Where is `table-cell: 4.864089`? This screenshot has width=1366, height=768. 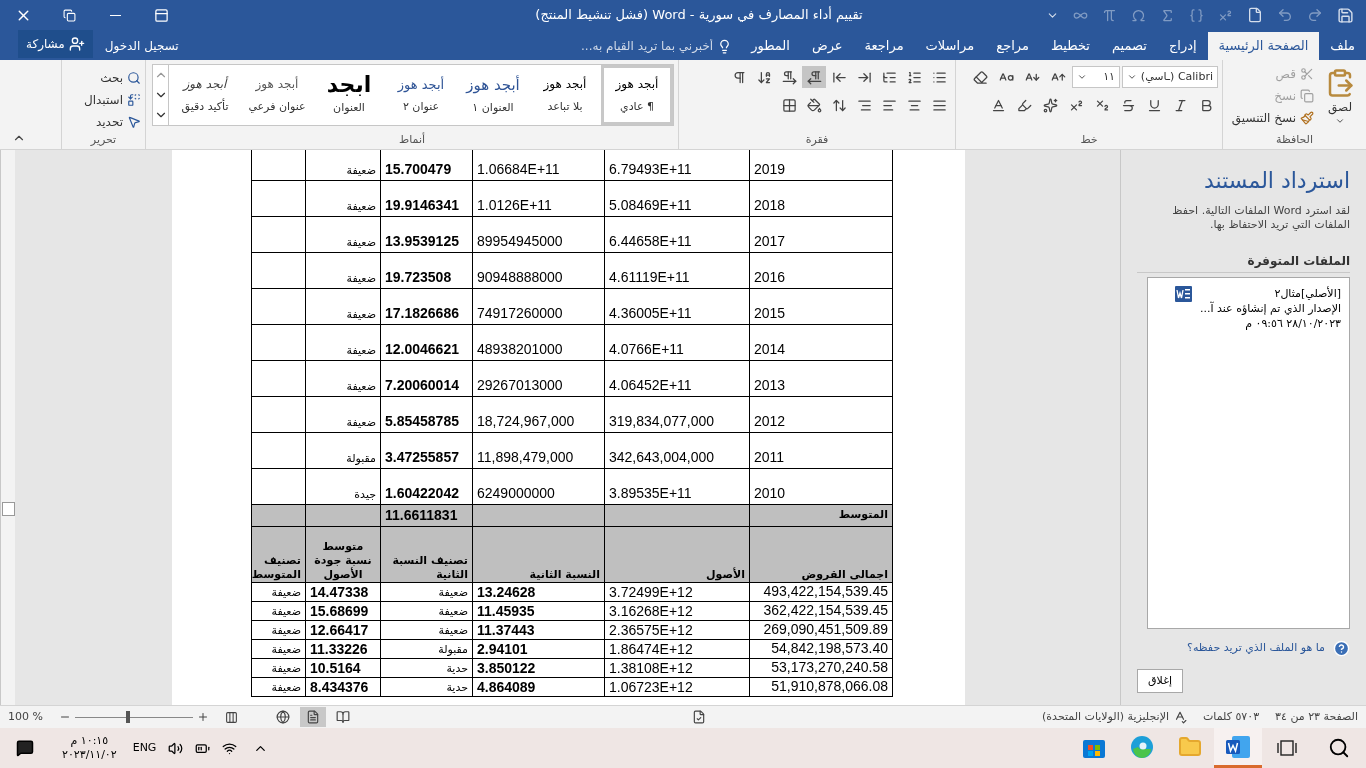 table-cell: 4.864089 is located at coordinates (538, 686).